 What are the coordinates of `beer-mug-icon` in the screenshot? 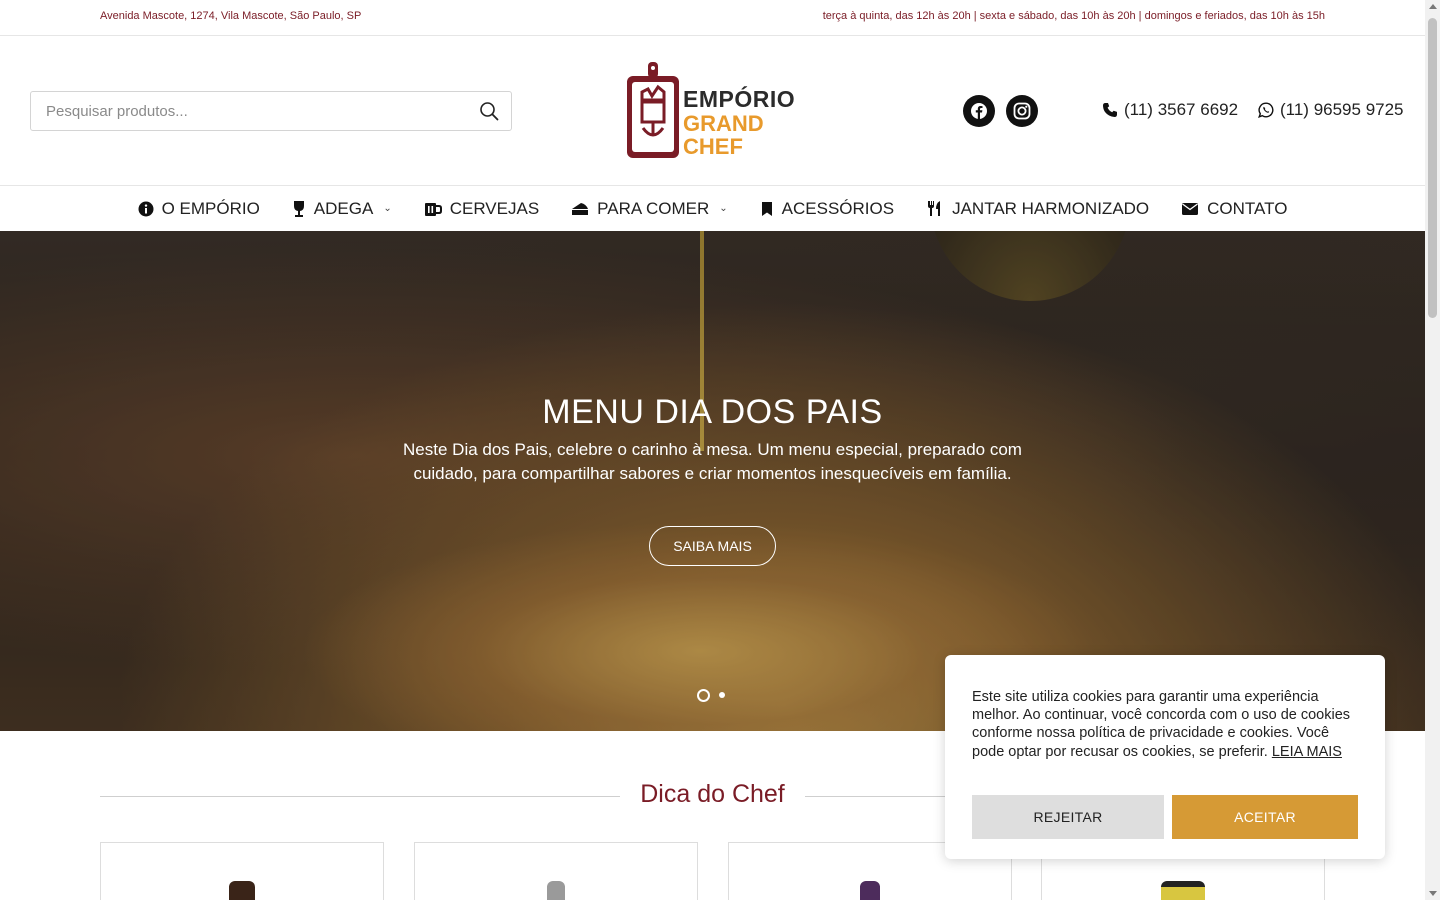 It's located at (433, 209).